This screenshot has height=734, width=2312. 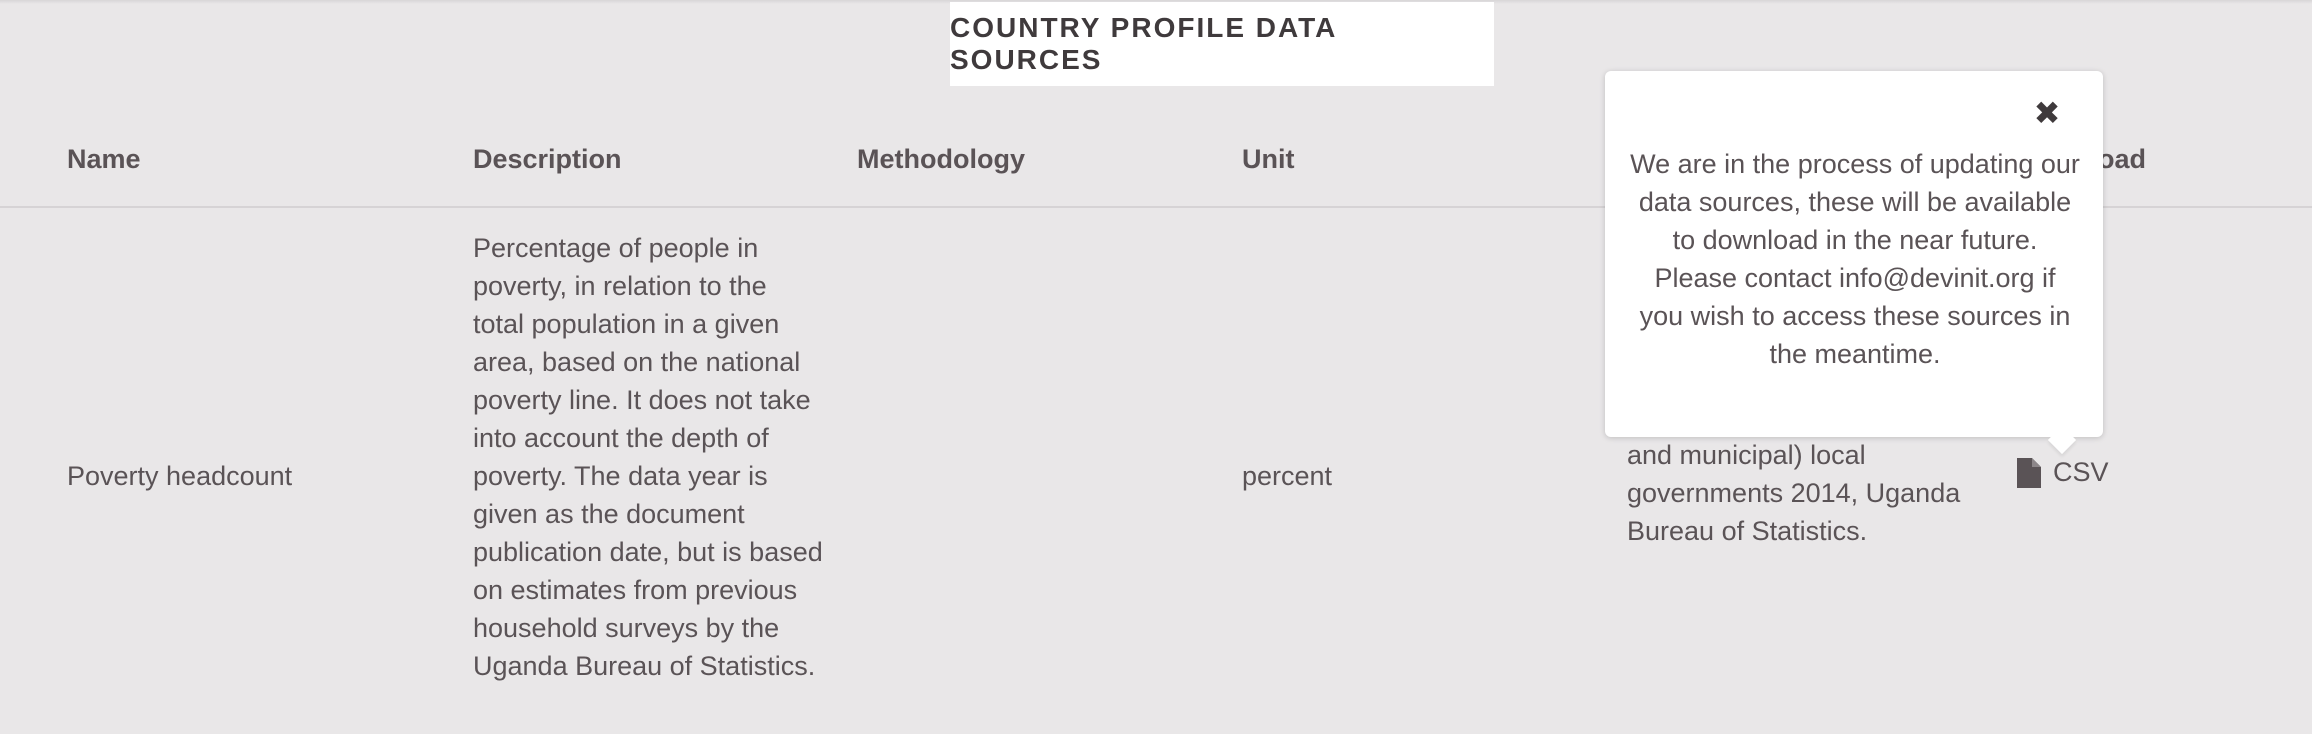 I want to click on section-header: COUNTRY PROFILE DATA SOURCES, so click(x=1222, y=44).